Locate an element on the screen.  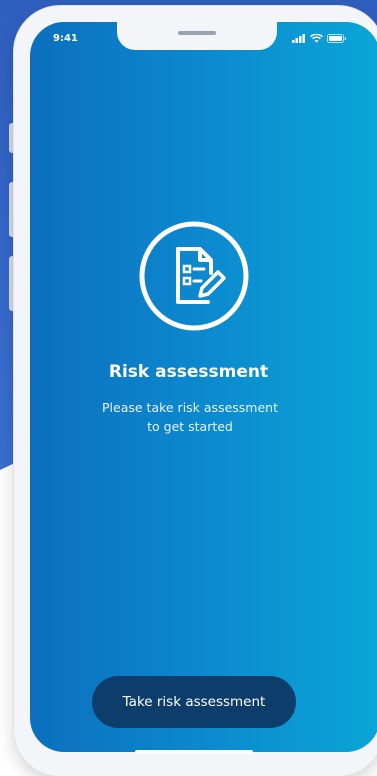
subtitle-line-1: Please take risk assessment is located at coordinates (190, 407).